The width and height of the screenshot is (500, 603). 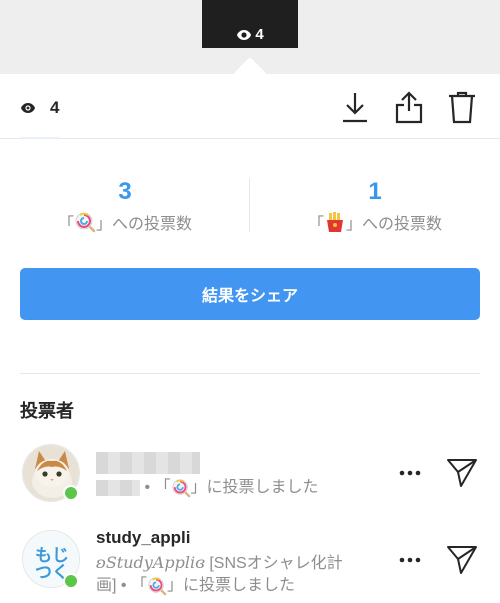 What do you see at coordinates (125, 206) in the screenshot?
I see `poll-option-1: 3 「 」への投票数` at bounding box center [125, 206].